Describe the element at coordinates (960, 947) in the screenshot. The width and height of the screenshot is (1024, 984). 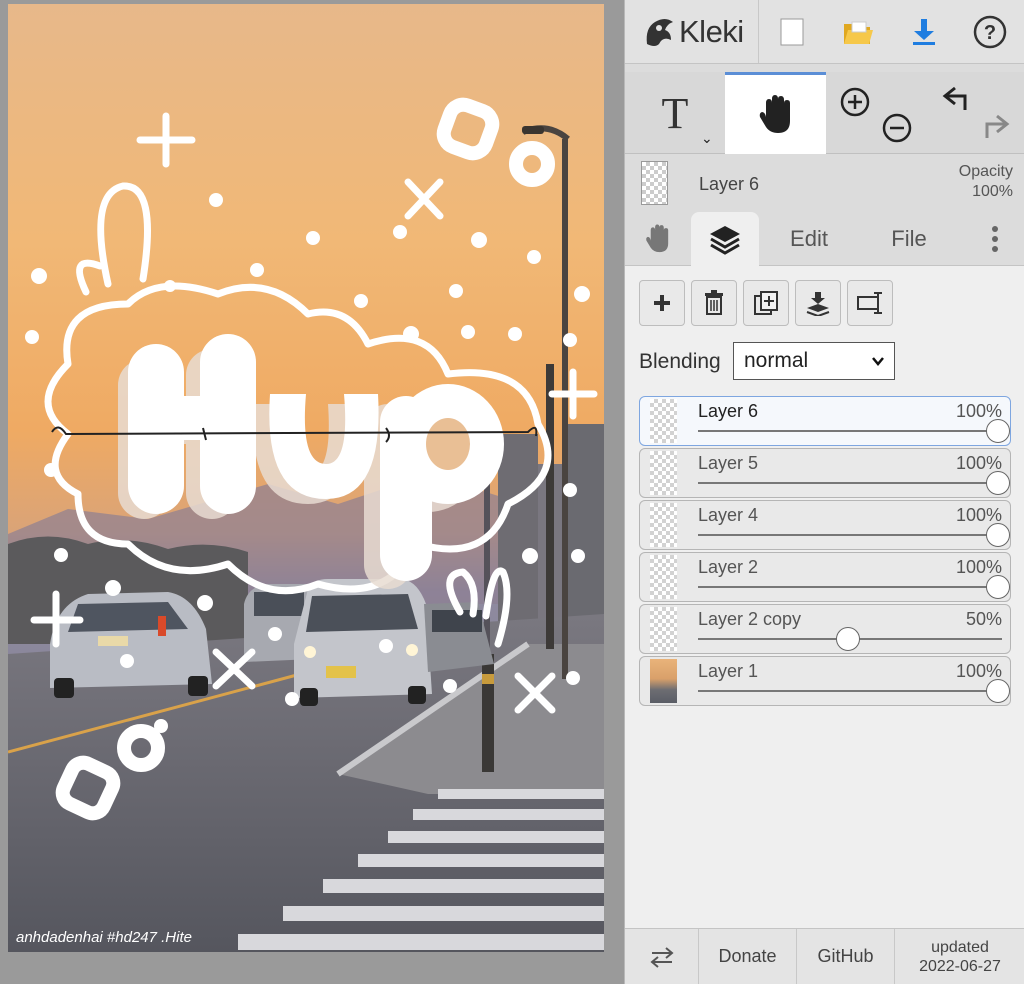
I see `updated-label: updated` at that location.